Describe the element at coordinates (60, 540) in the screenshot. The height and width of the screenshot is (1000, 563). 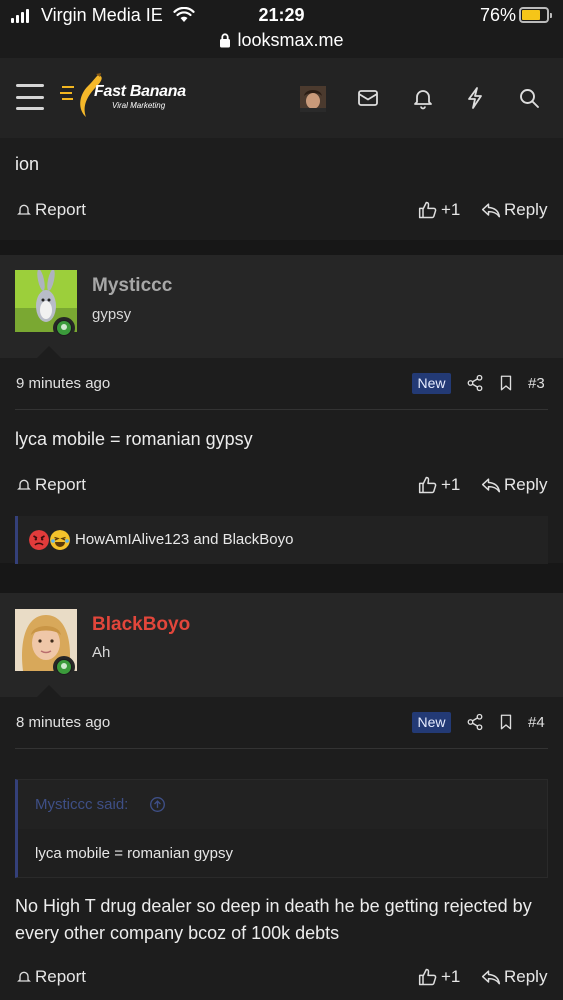
I see `crying-laughing-face-icon` at that location.